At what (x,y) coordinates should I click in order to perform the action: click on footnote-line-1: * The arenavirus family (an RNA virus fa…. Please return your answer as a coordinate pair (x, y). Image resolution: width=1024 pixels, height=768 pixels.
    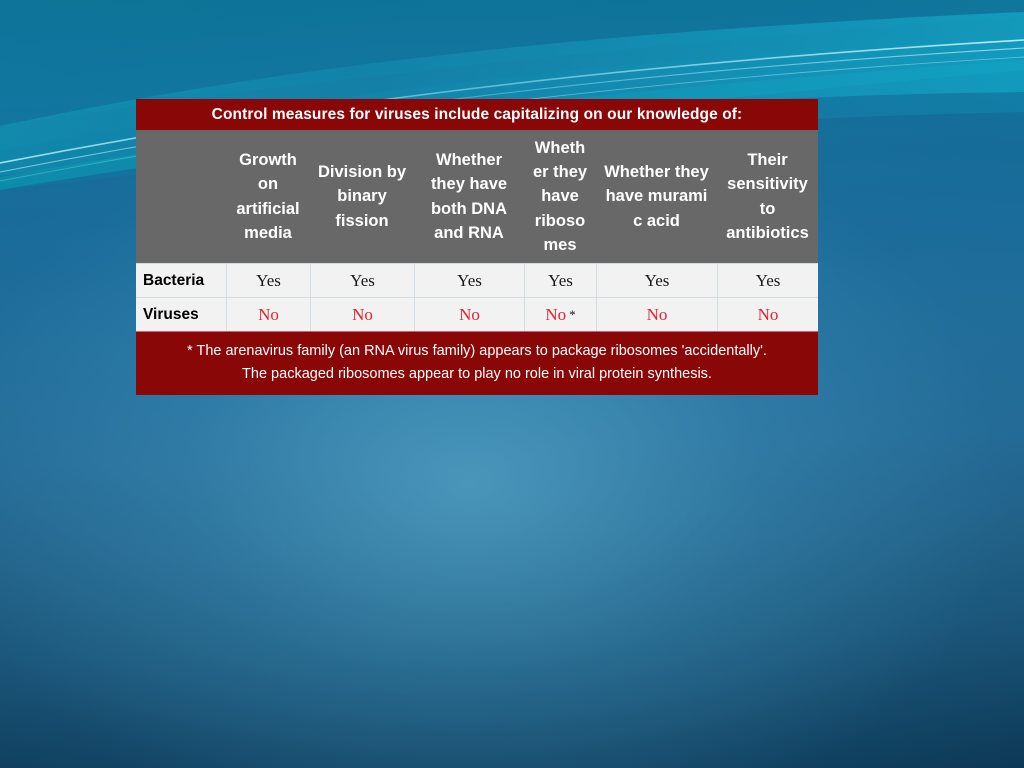
    Looking at the image, I should click on (477, 351).